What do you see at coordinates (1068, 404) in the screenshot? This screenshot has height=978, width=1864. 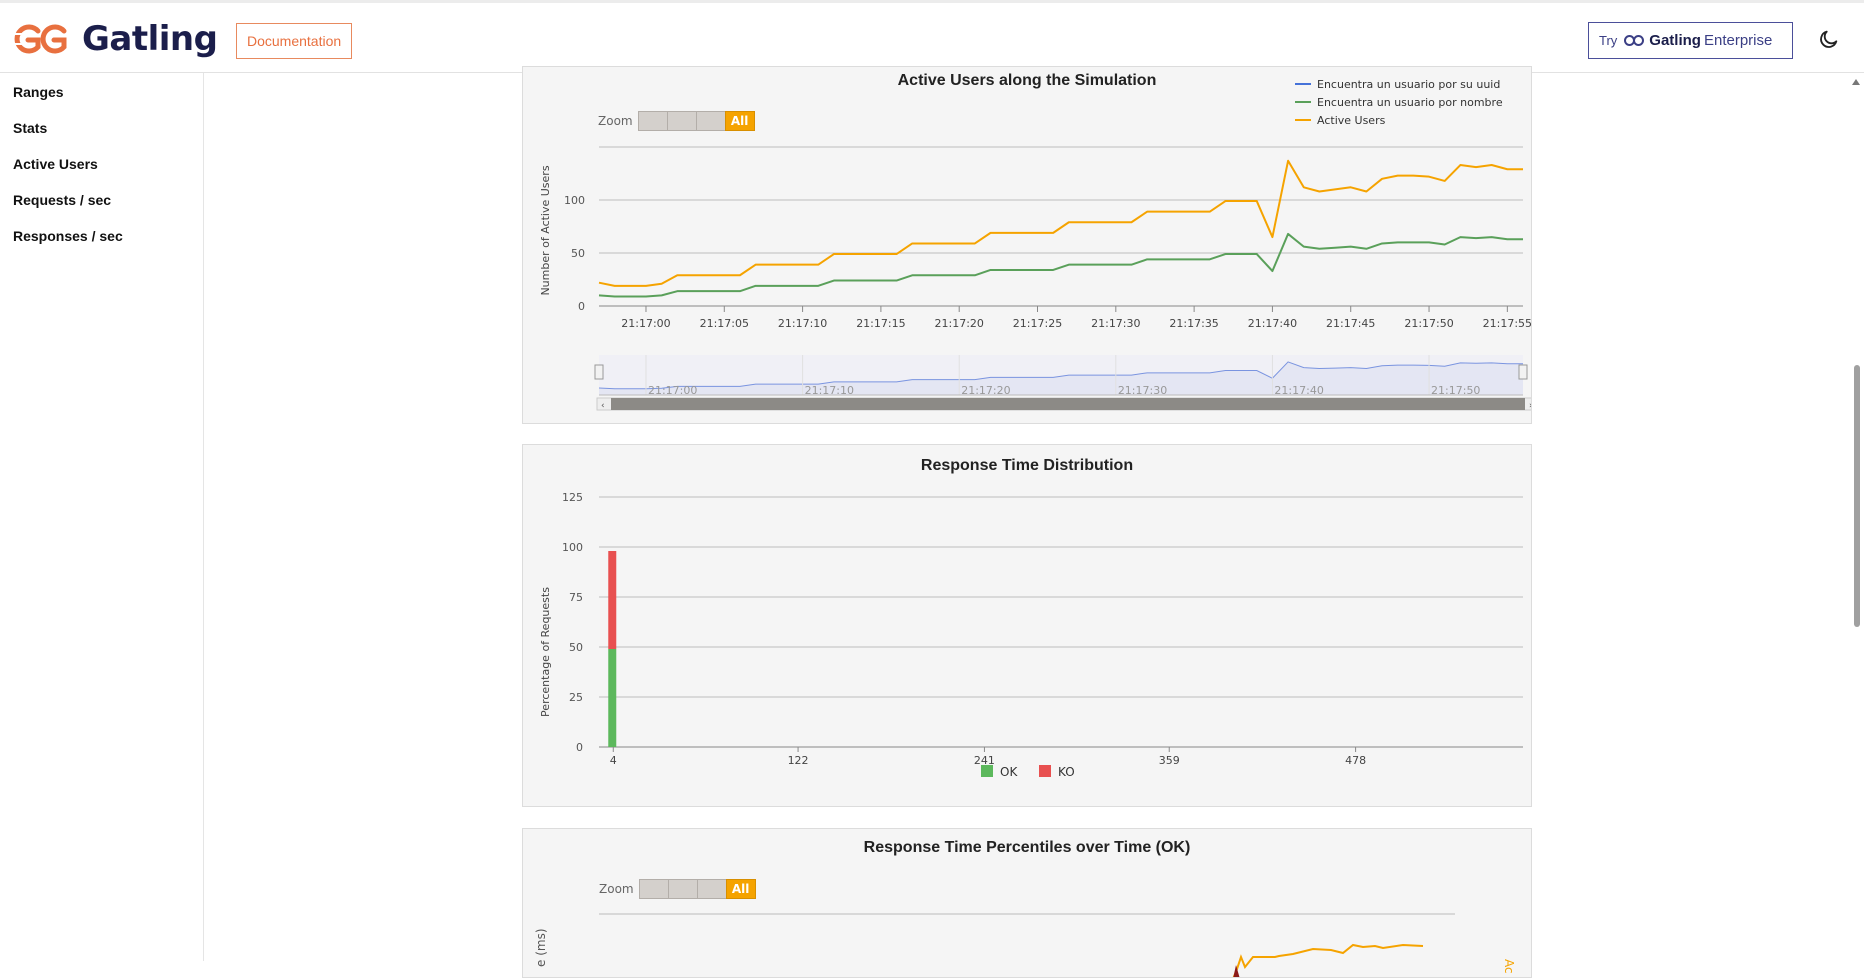 I see `navigator-scrollbar-thumb` at bounding box center [1068, 404].